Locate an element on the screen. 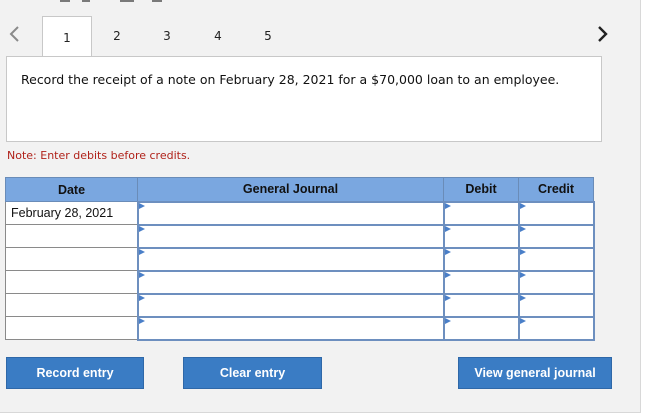  tab-label: 4 is located at coordinates (218, 36).